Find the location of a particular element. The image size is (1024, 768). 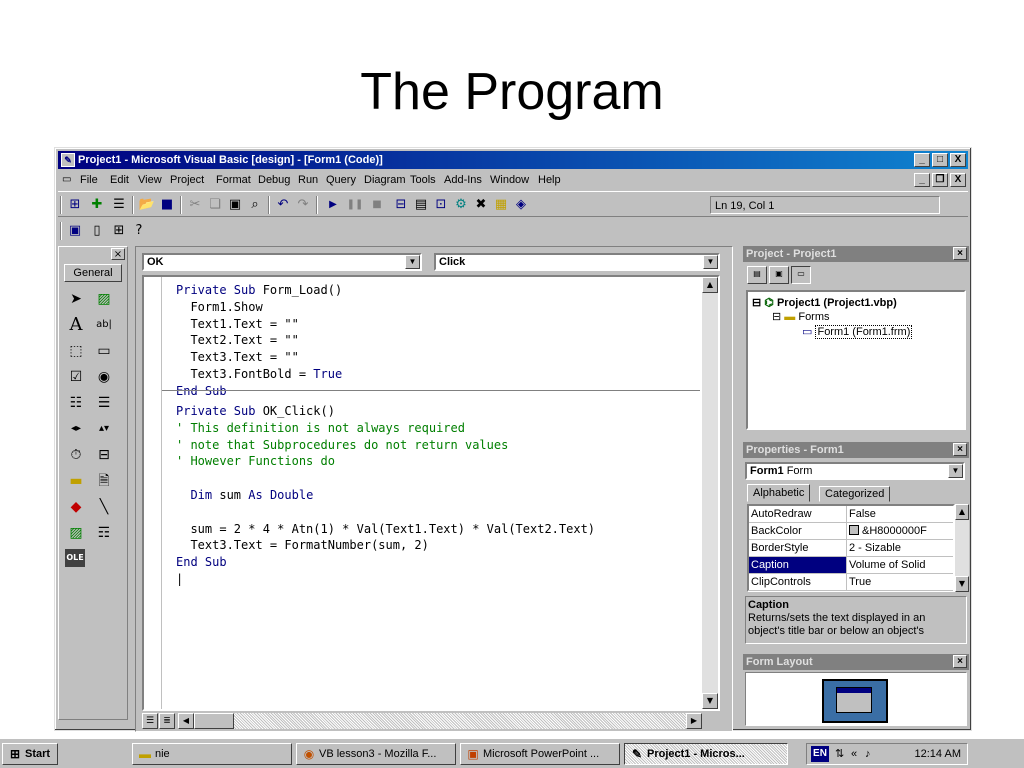

code-line: Form1.Show is located at coordinates (259, 307).